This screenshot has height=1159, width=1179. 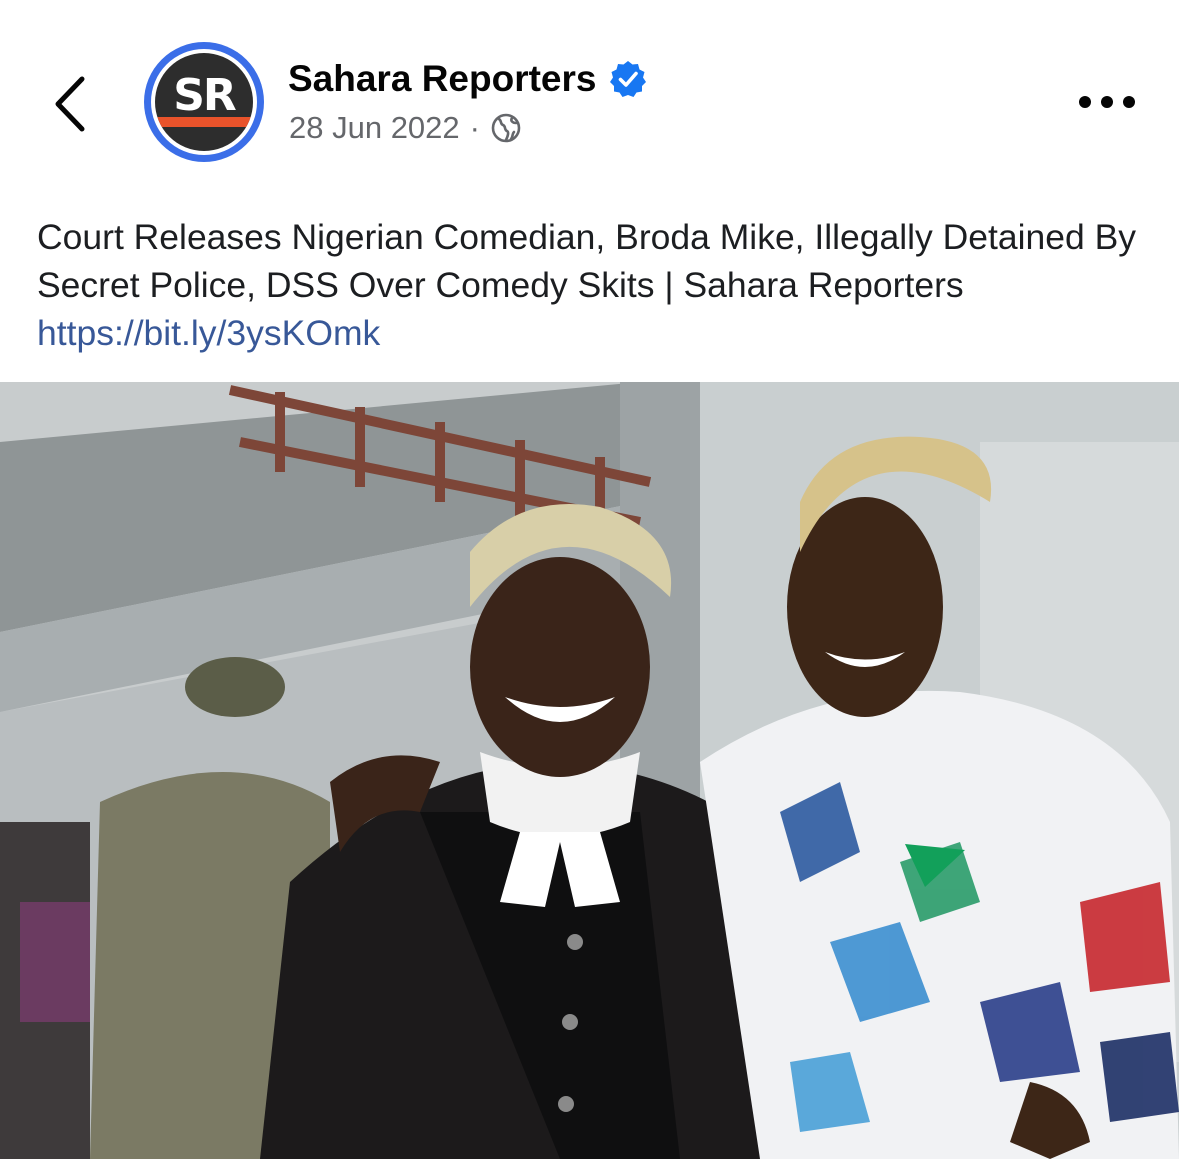 What do you see at coordinates (208, 333) in the screenshot?
I see `post-link: https://bit.ly/3ysKOmk` at bounding box center [208, 333].